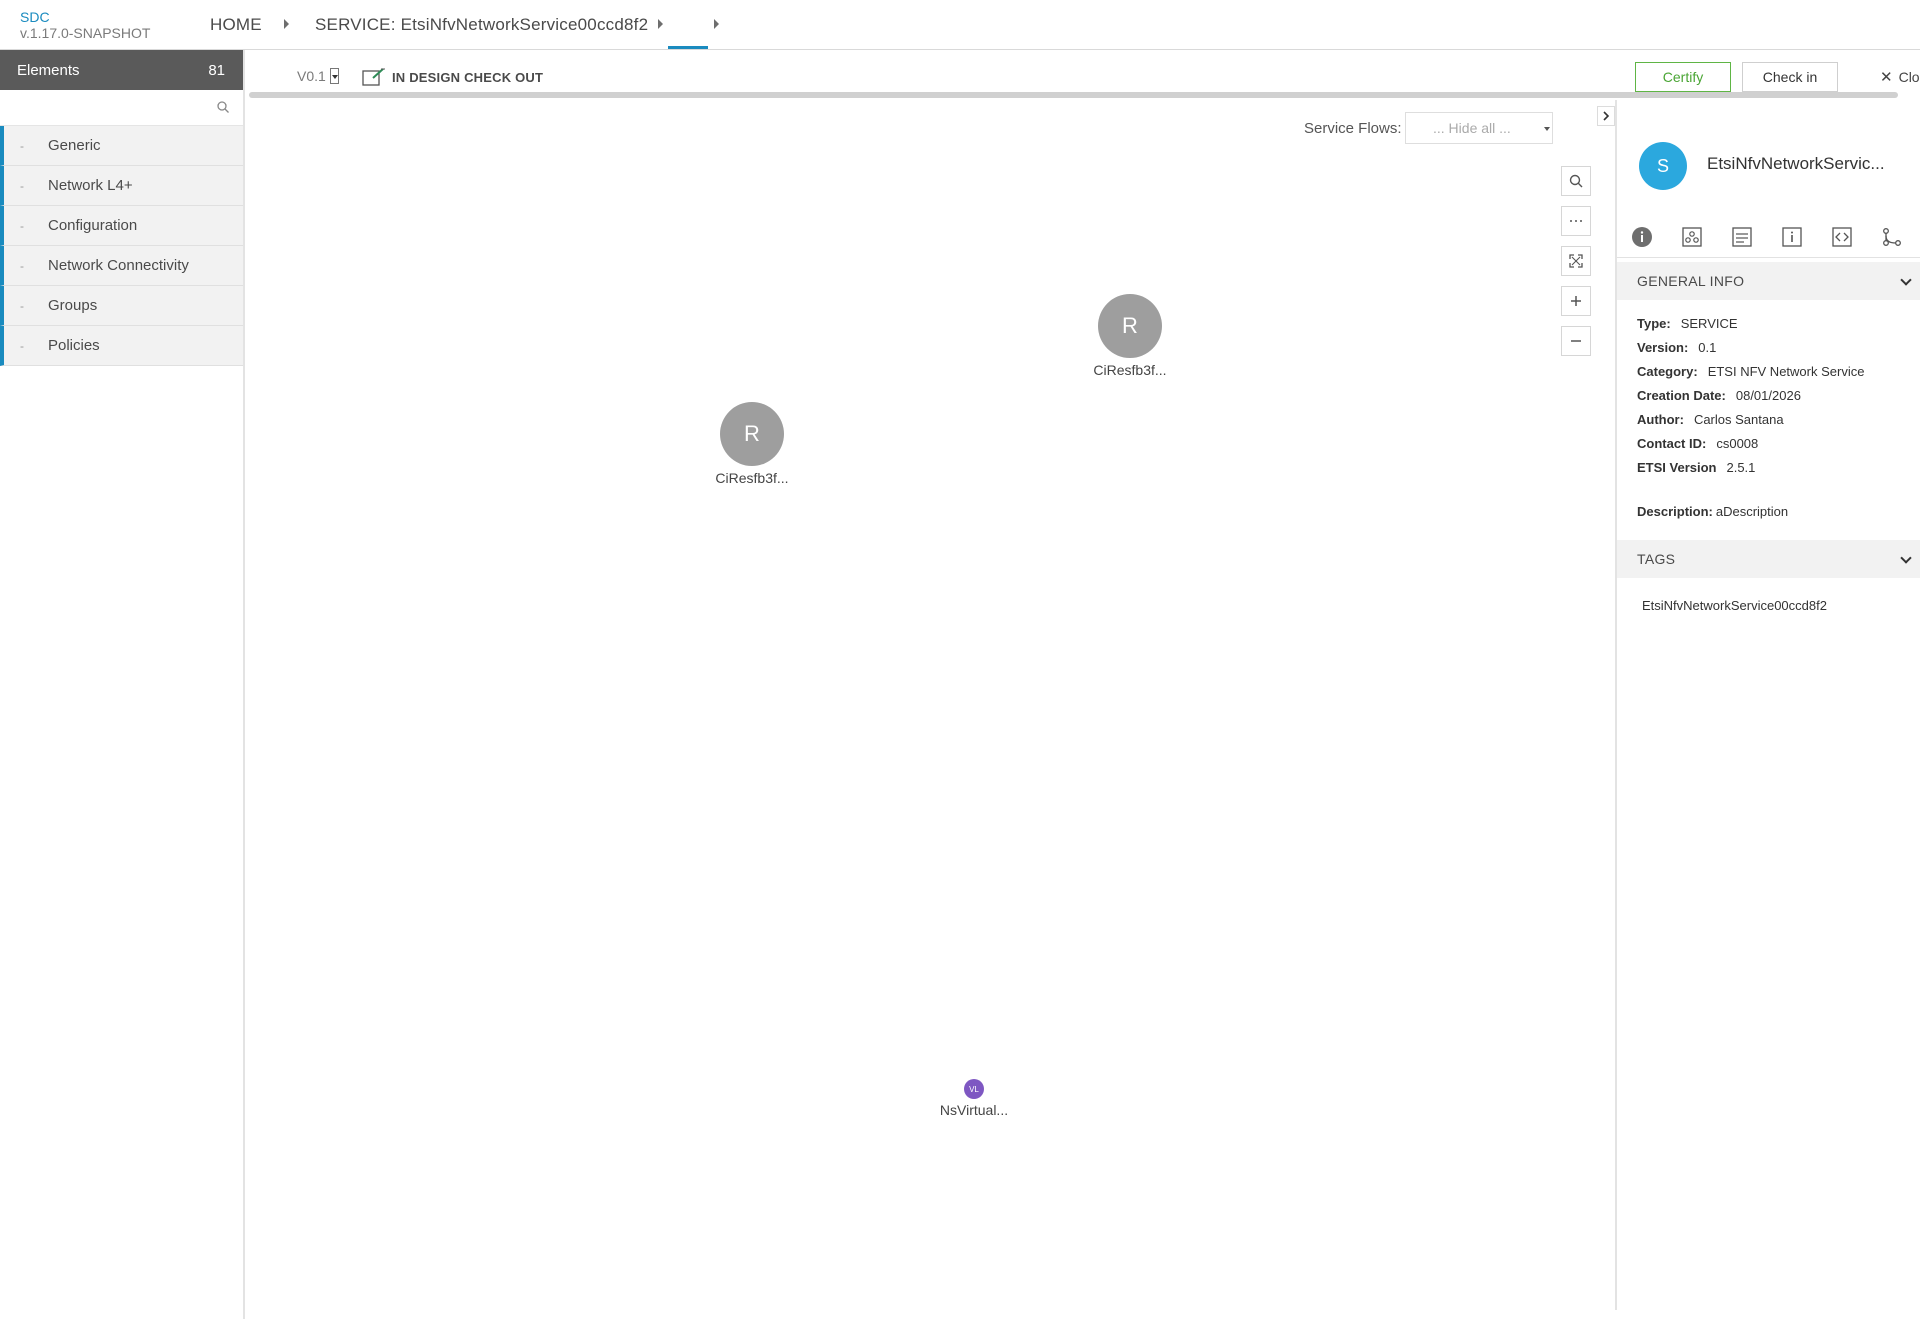 Image resolution: width=1920 pixels, height=1319 pixels. I want to click on tags-section-header: TAGS, so click(1768, 559).